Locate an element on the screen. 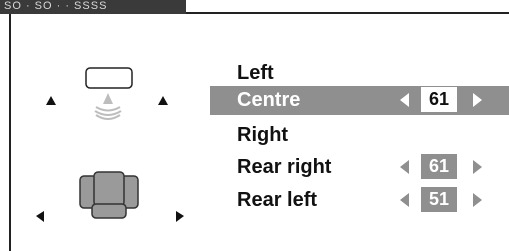 The width and height of the screenshot is (509, 251). channel-label: Rear right is located at coordinates (284, 167).